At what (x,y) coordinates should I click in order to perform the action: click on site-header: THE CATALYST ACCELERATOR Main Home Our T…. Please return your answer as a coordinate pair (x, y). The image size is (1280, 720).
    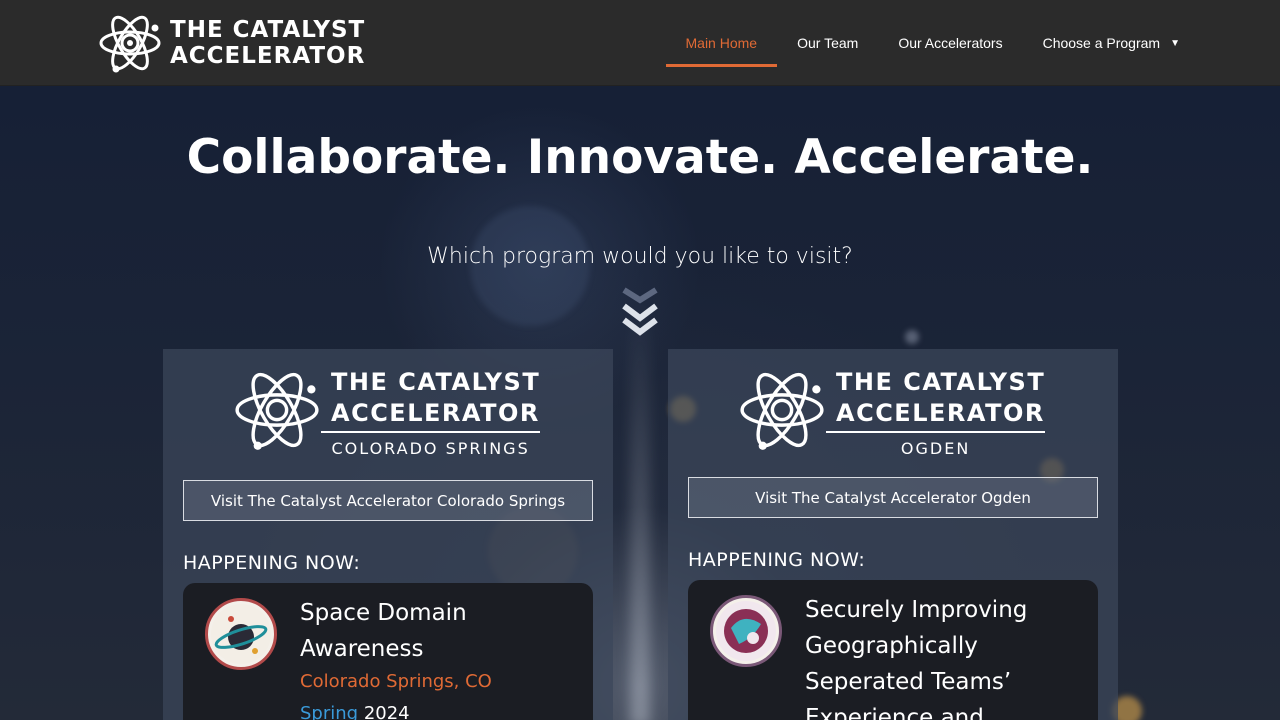
    Looking at the image, I should click on (640, 43).